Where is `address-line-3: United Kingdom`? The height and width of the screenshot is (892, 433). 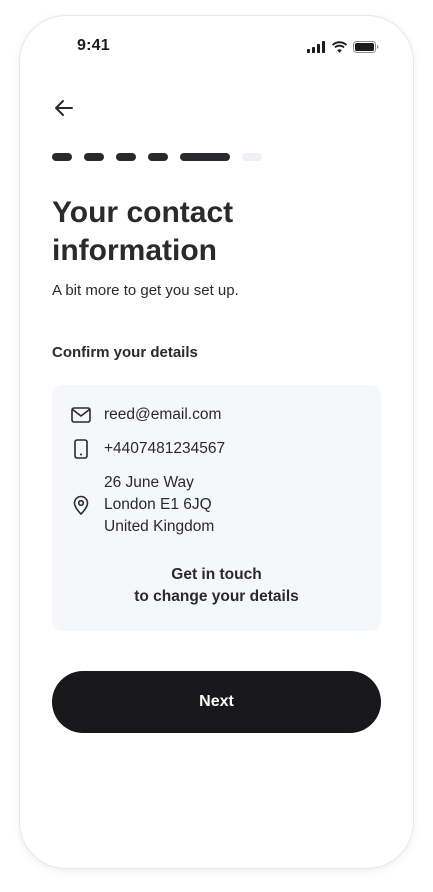 address-line-3: United Kingdom is located at coordinates (159, 526).